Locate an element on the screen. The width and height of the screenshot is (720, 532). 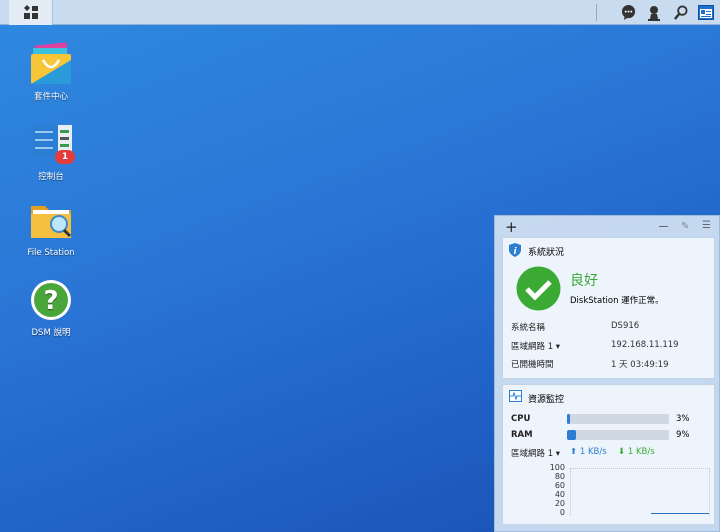
network-line is located at coordinates (680, 513).